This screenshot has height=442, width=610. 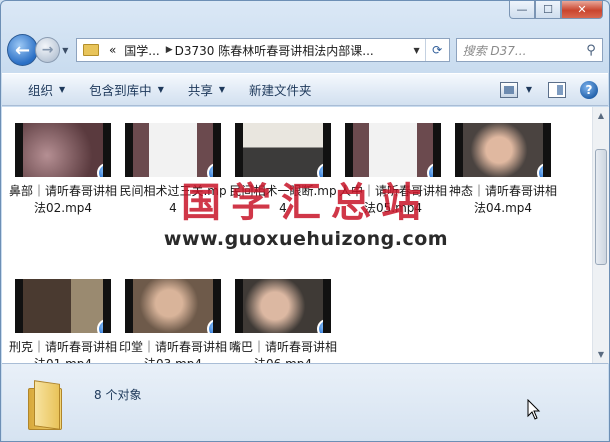 What do you see at coordinates (529, 89) in the screenshot?
I see `view-options-chevron-icon: ▼` at bounding box center [529, 89].